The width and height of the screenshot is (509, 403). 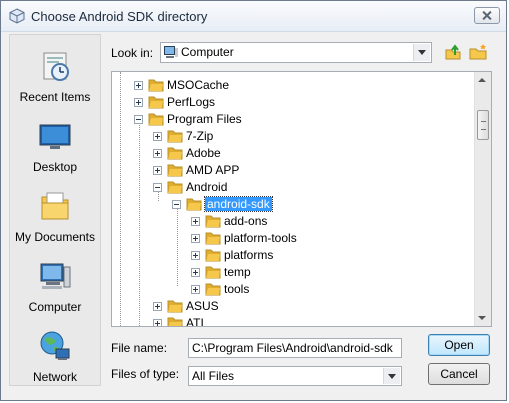 What do you see at coordinates (213, 170) in the screenshot?
I see `folder-name: AMD APP` at bounding box center [213, 170].